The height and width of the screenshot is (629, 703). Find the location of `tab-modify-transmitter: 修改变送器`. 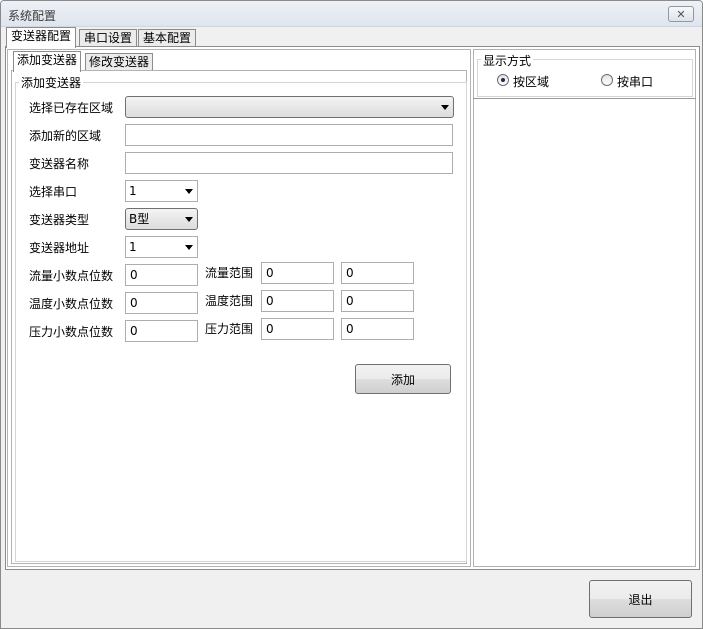

tab-modify-transmitter: 修改变送器 is located at coordinates (119, 62).